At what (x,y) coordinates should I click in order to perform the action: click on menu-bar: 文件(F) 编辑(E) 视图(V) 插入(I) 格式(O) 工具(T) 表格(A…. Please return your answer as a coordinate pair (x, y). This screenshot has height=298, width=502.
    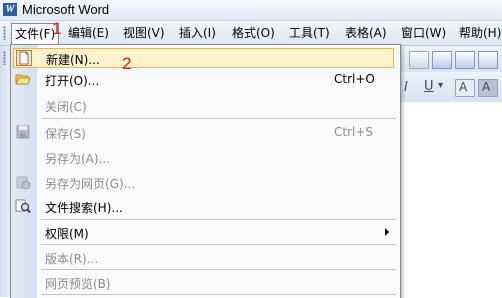
    Looking at the image, I should click on (251, 33).